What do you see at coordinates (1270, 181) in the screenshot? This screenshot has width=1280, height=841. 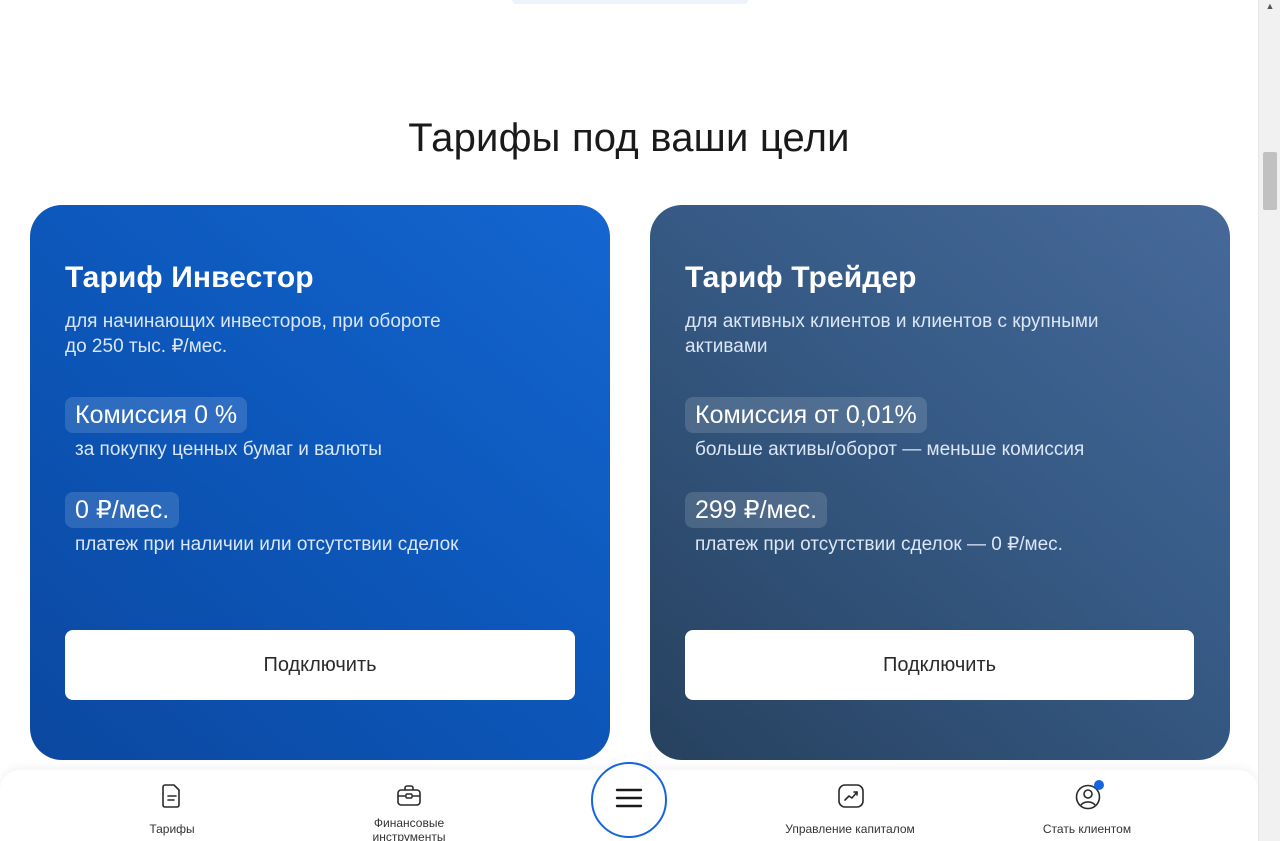 I see `scrollbar-thumb` at bounding box center [1270, 181].